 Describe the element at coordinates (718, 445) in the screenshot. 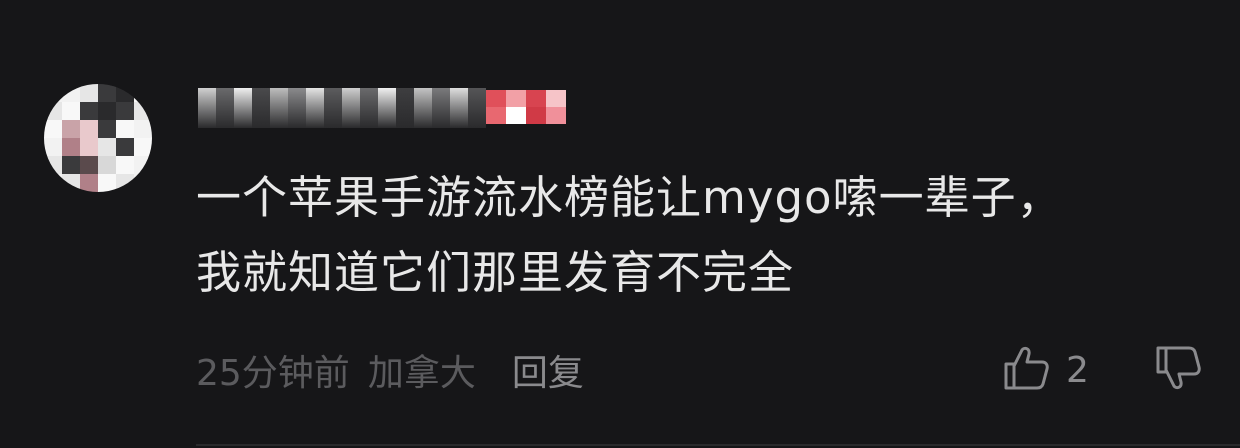

I see `divider` at that location.